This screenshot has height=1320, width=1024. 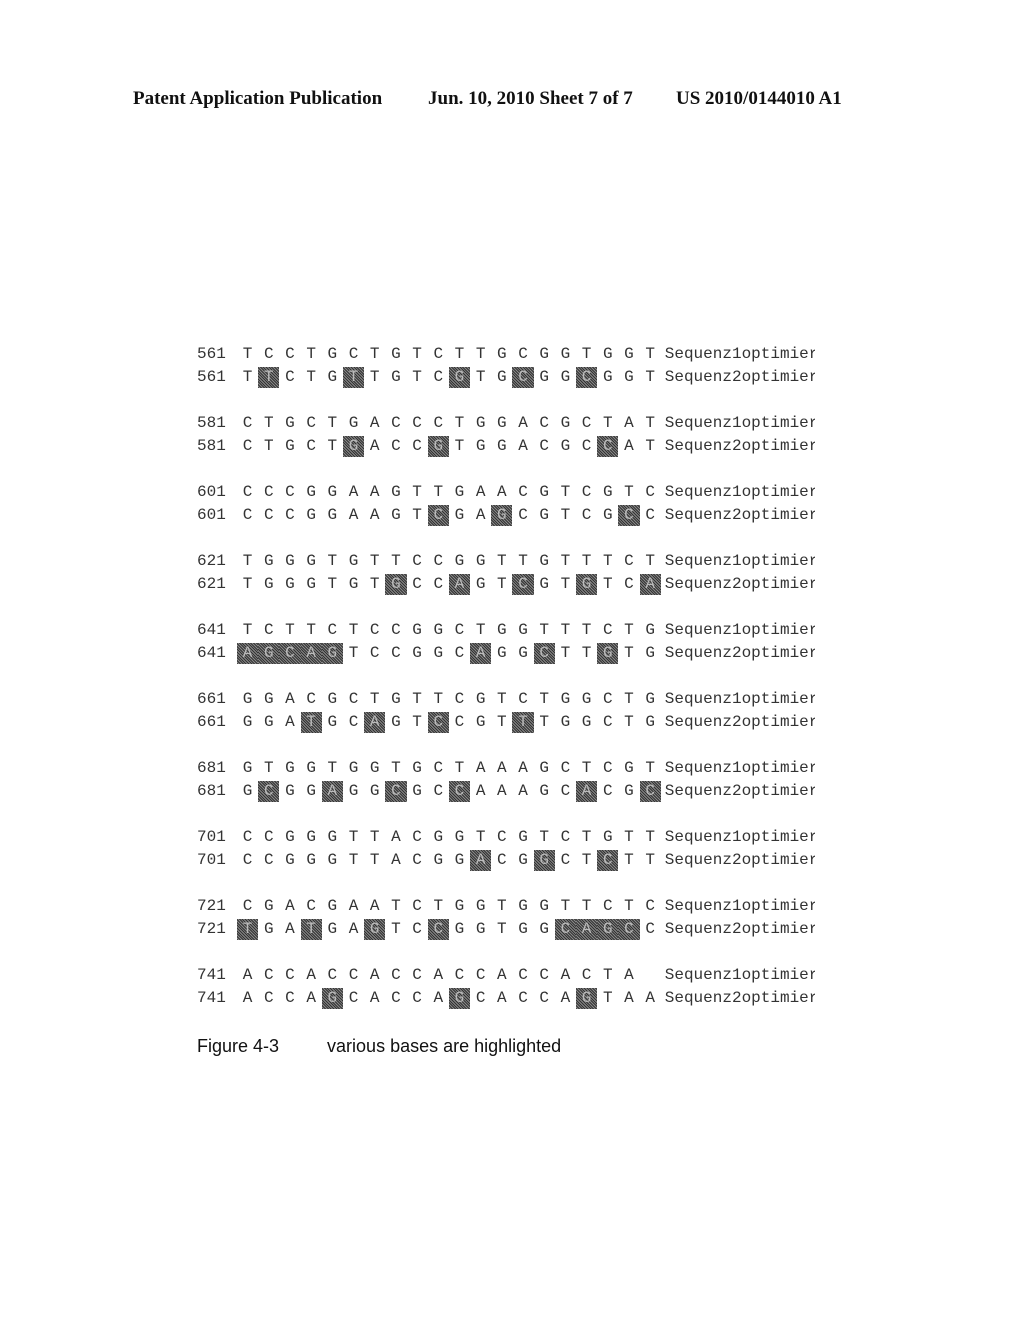 What do you see at coordinates (587, 791) in the screenshot?
I see `highlighted-base: A` at bounding box center [587, 791].